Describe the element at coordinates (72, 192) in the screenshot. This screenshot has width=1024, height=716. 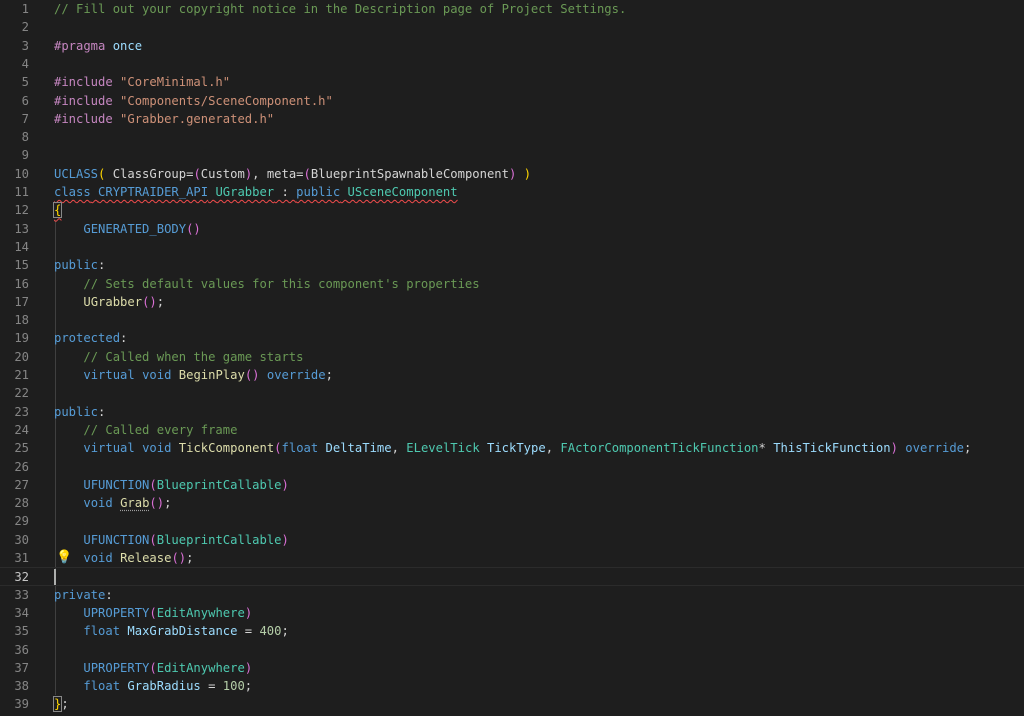
I see `code-token: class` at that location.